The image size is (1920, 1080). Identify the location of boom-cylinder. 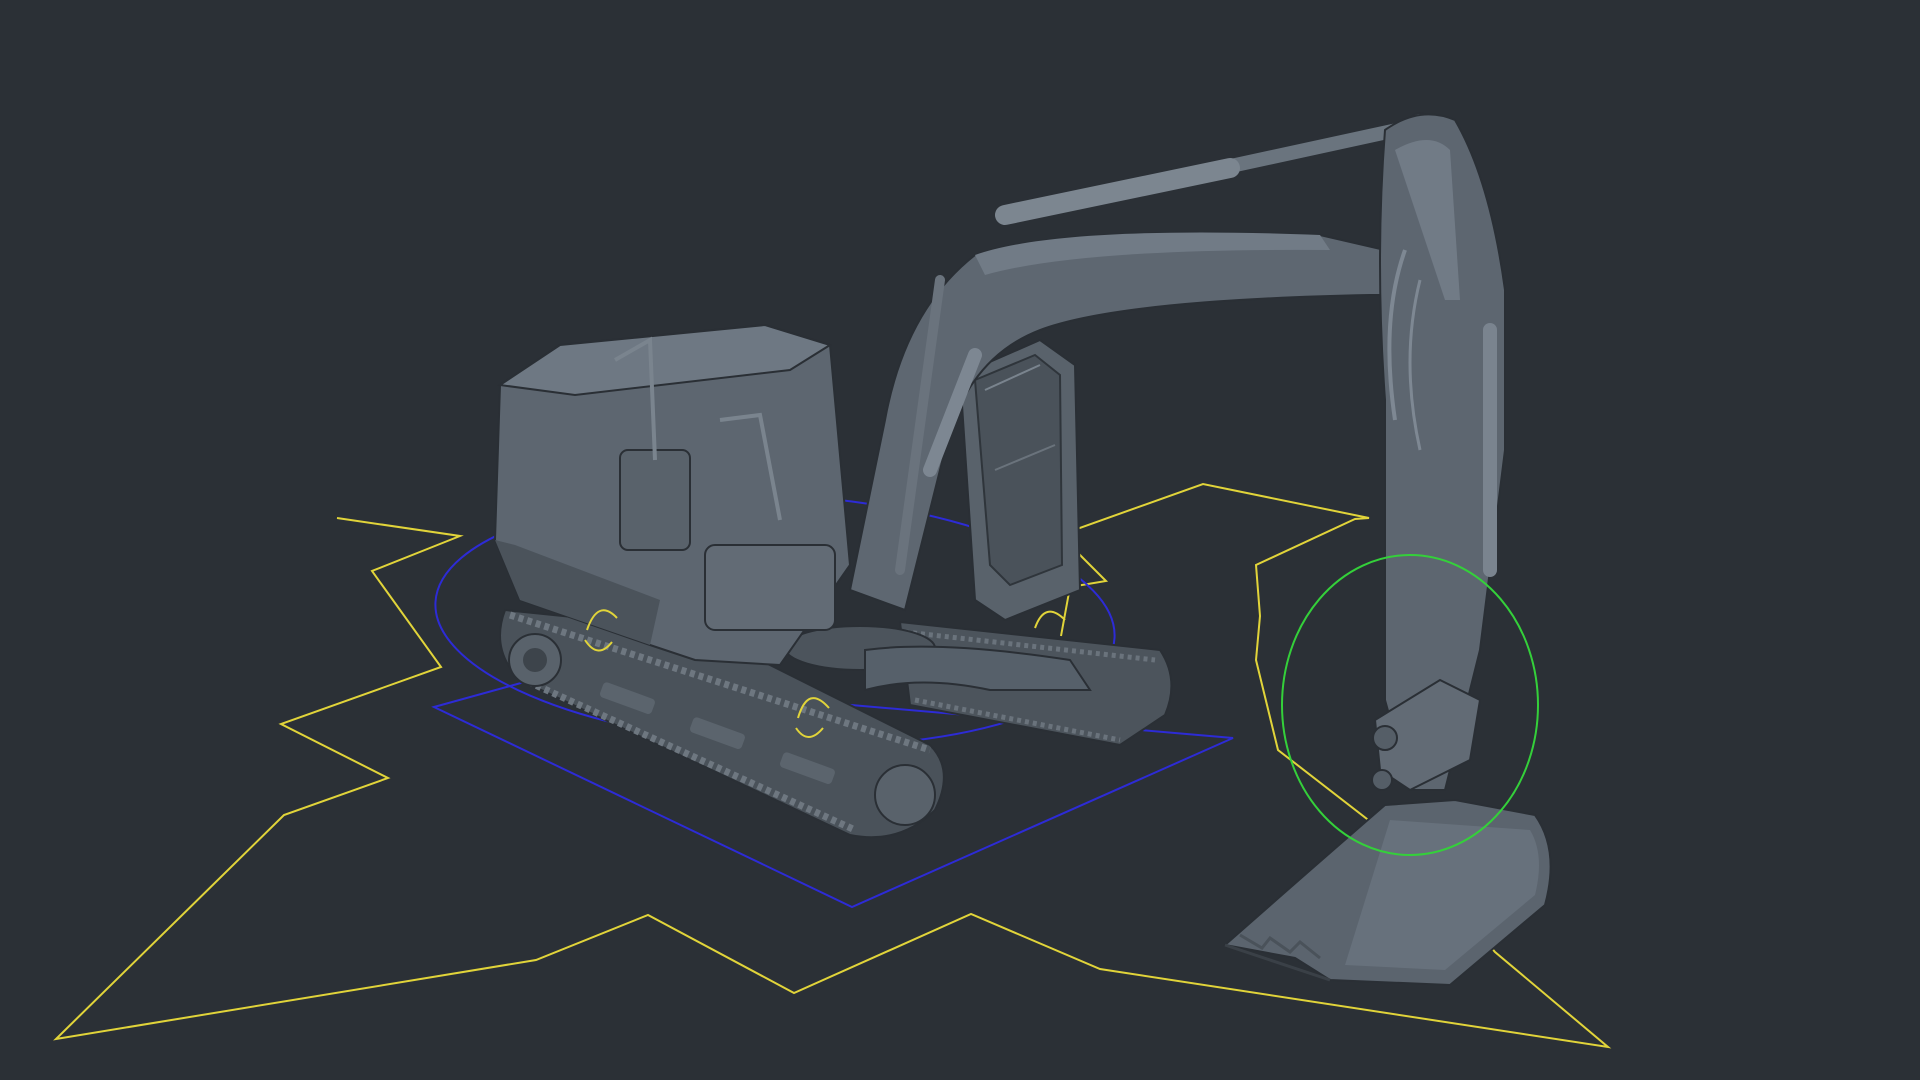
(1214, 168).